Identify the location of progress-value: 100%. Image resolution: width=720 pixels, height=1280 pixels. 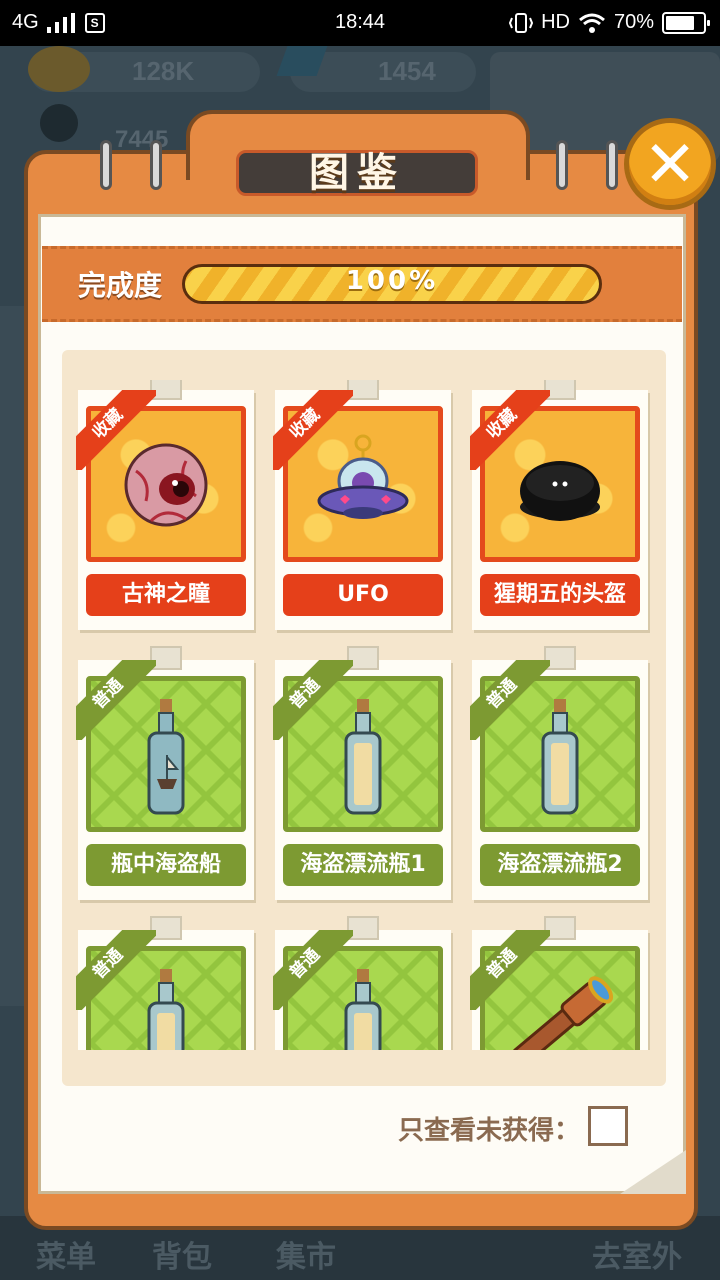
(392, 281).